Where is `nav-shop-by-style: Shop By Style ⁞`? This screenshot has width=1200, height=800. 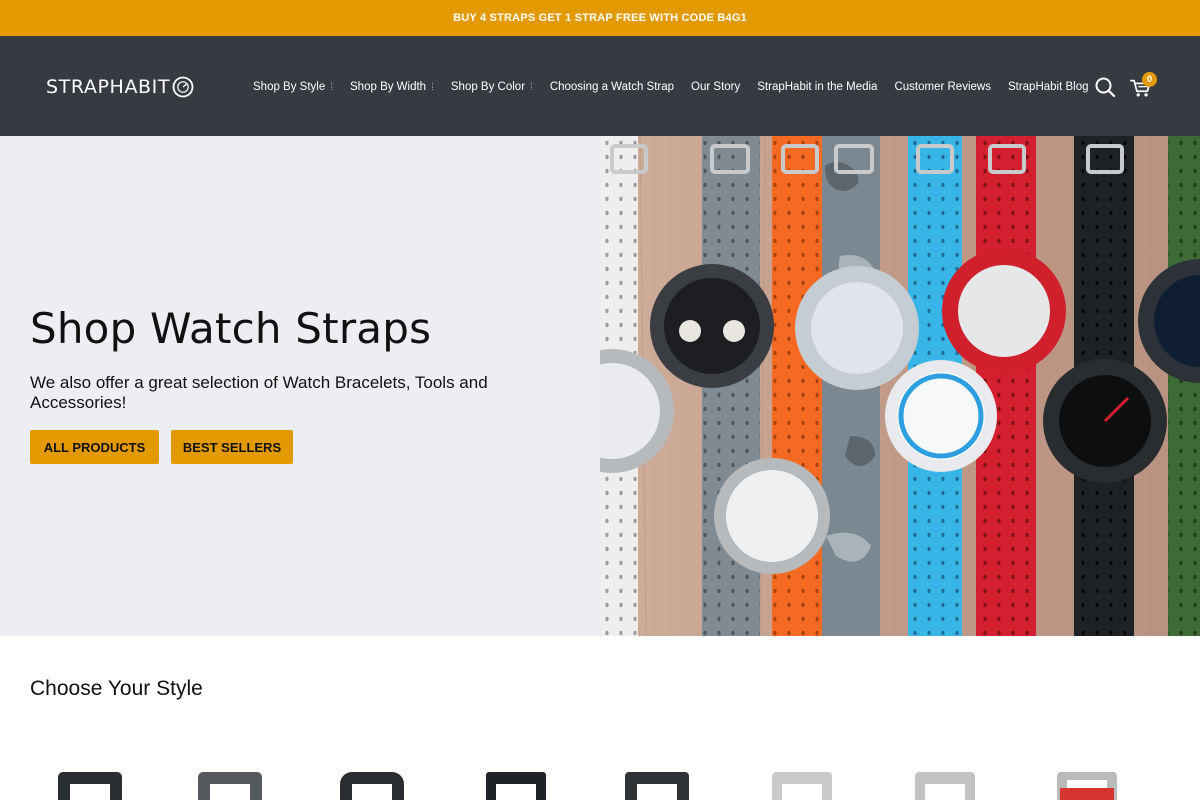
nav-shop-by-style: Shop By Style ⁞ is located at coordinates (293, 87).